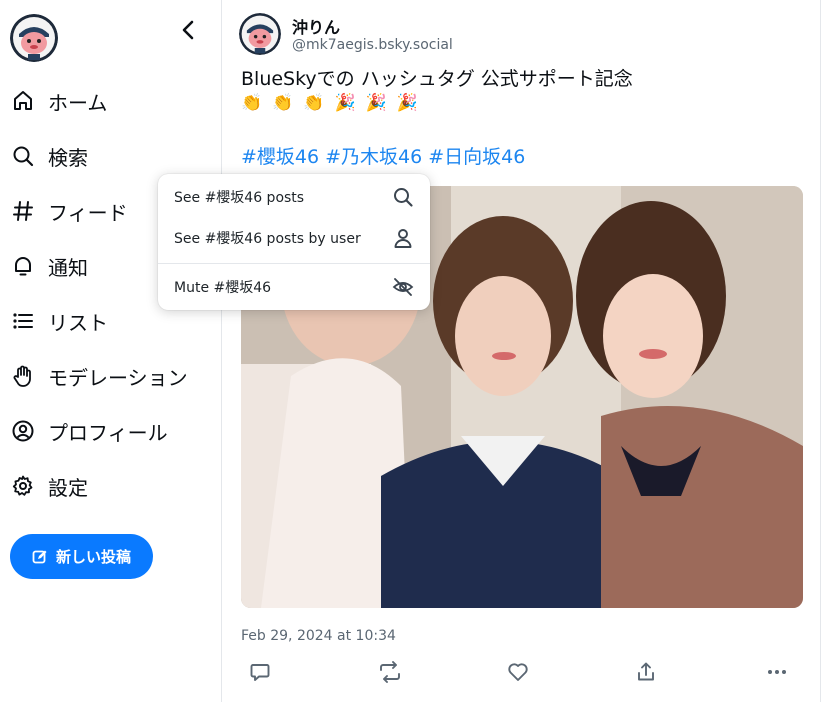  Describe the element at coordinates (68, 267) in the screenshot. I see `nav-notifications-label: 通知` at that location.